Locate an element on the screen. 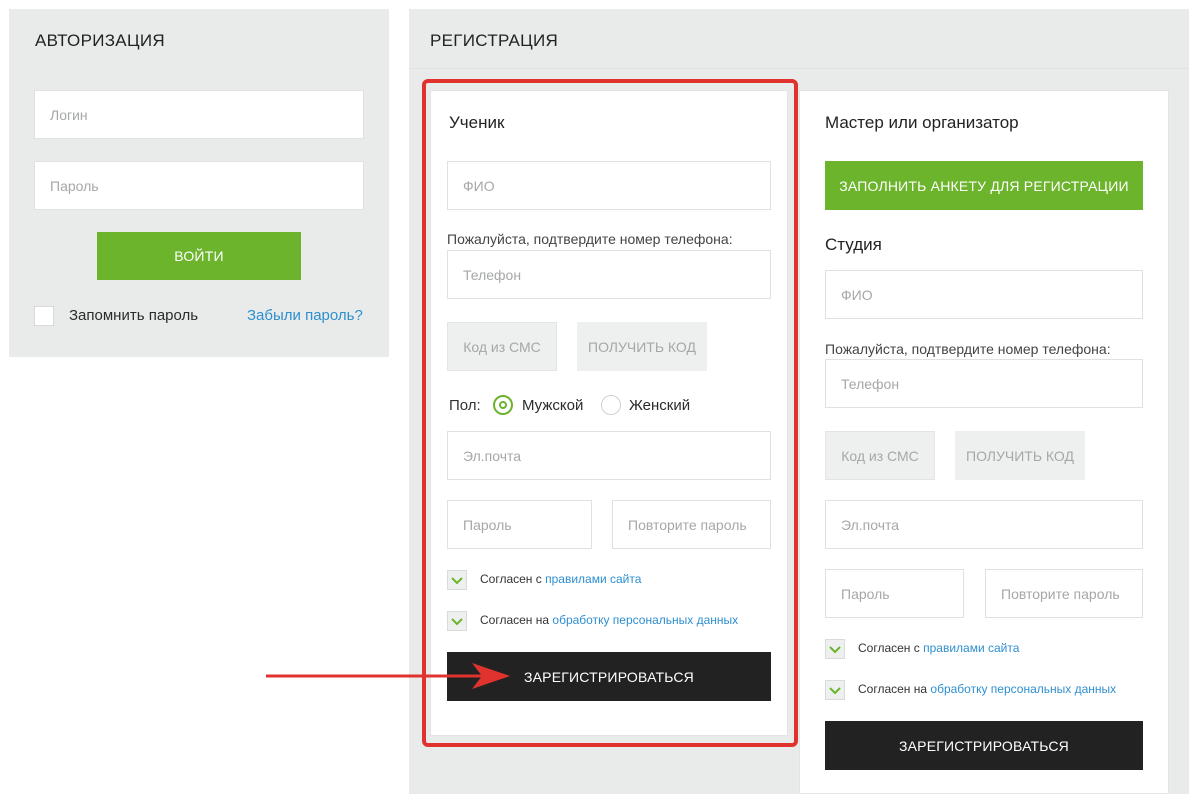  studio-password-repeat-input: Повторите пароль is located at coordinates (1064, 593).